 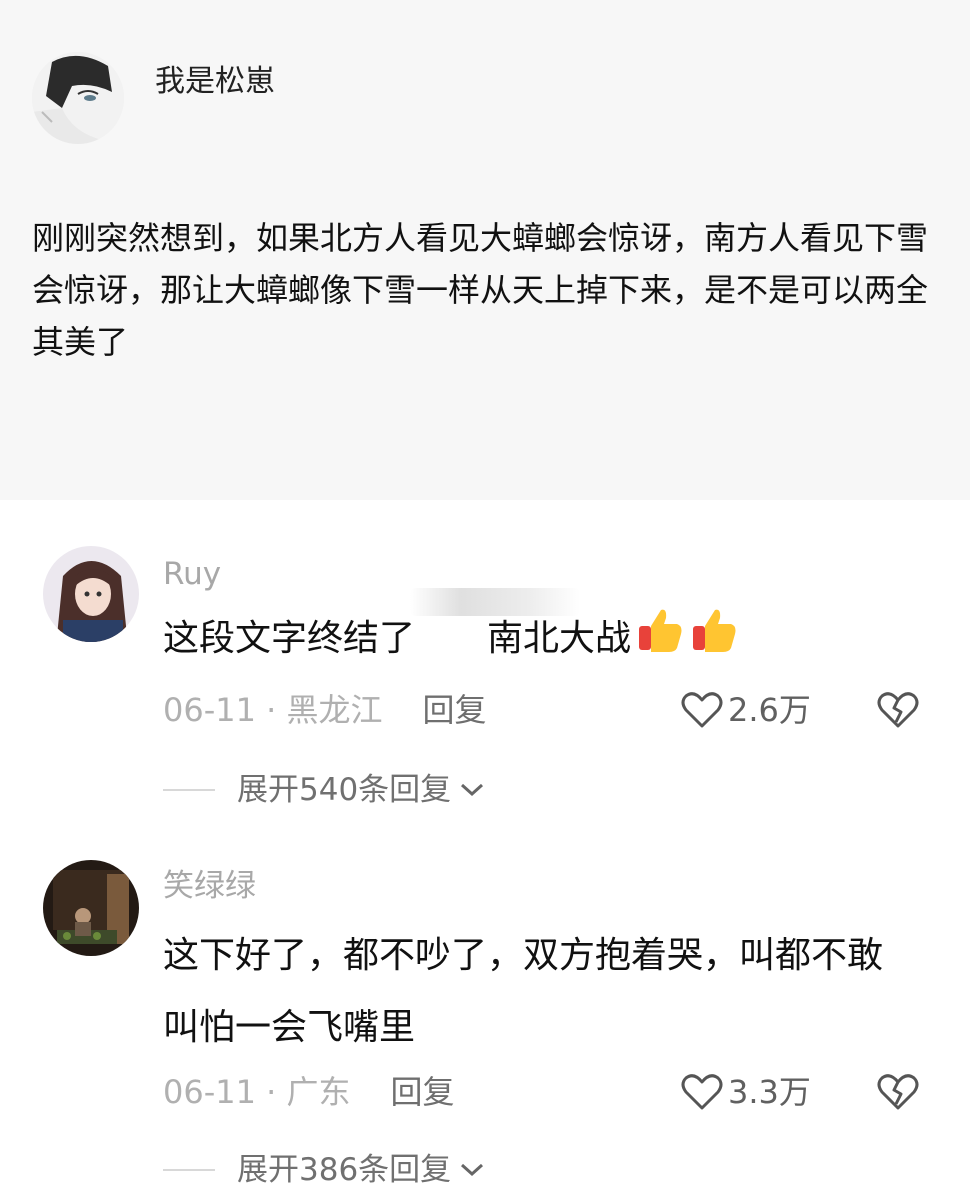 What do you see at coordinates (273, 710) in the screenshot?
I see `comment-date-location: 06-11 · 黑龙江` at bounding box center [273, 710].